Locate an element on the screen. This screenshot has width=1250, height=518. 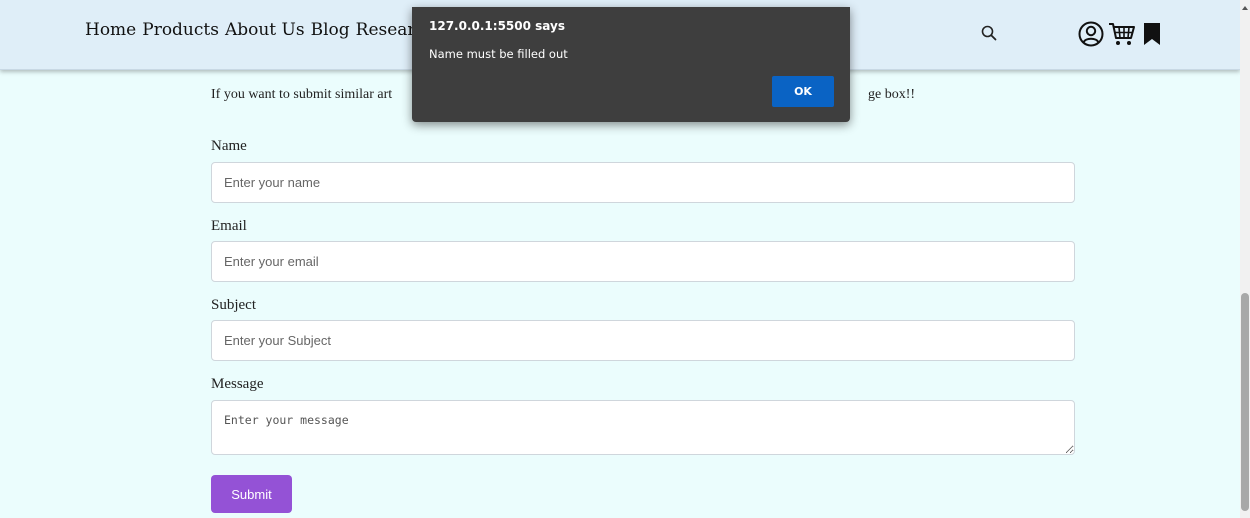
main-nav: Home Products About Us Blog Research is located at coordinates (260, 30).